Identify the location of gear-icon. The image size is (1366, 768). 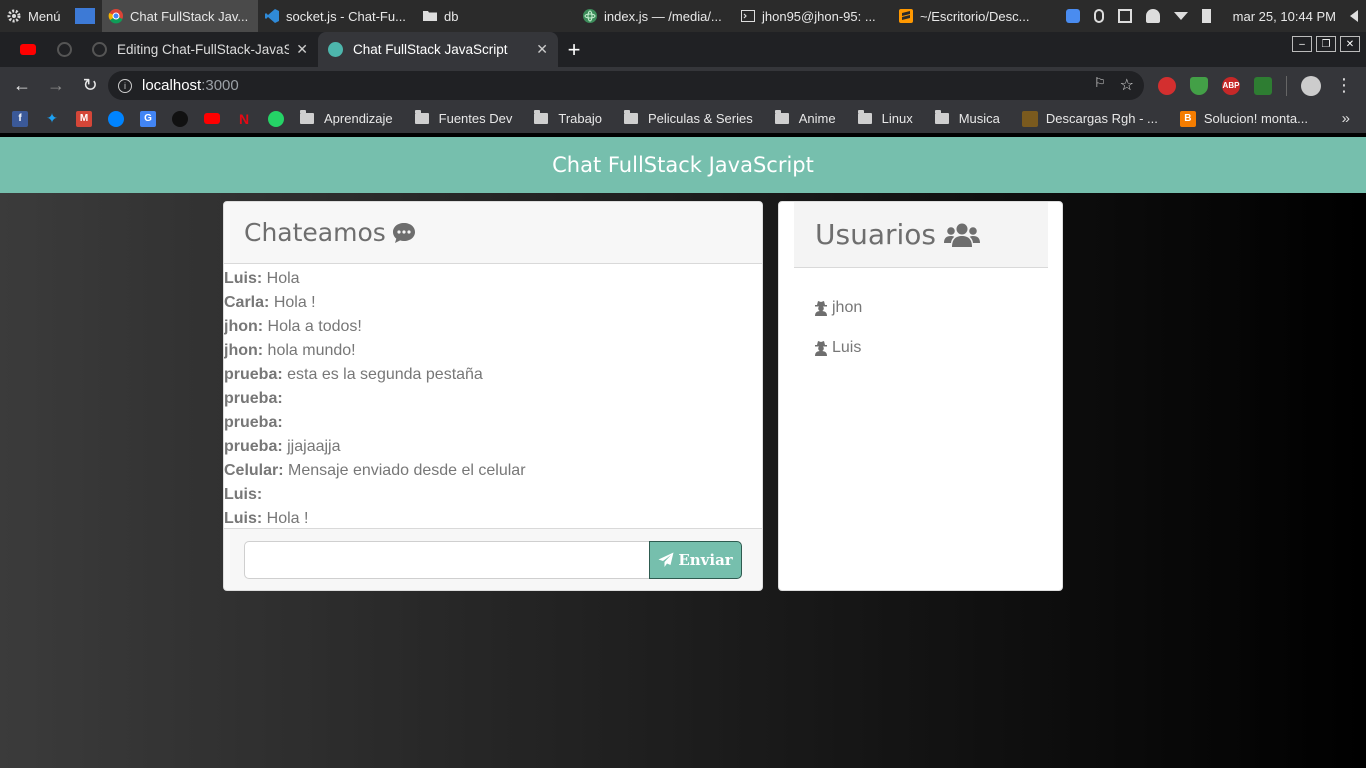
(14, 16).